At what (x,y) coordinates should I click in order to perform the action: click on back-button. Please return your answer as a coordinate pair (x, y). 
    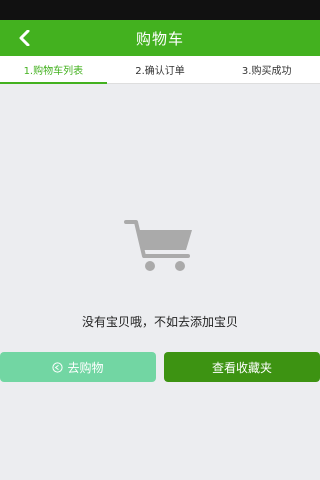
    Looking at the image, I should click on (24, 38).